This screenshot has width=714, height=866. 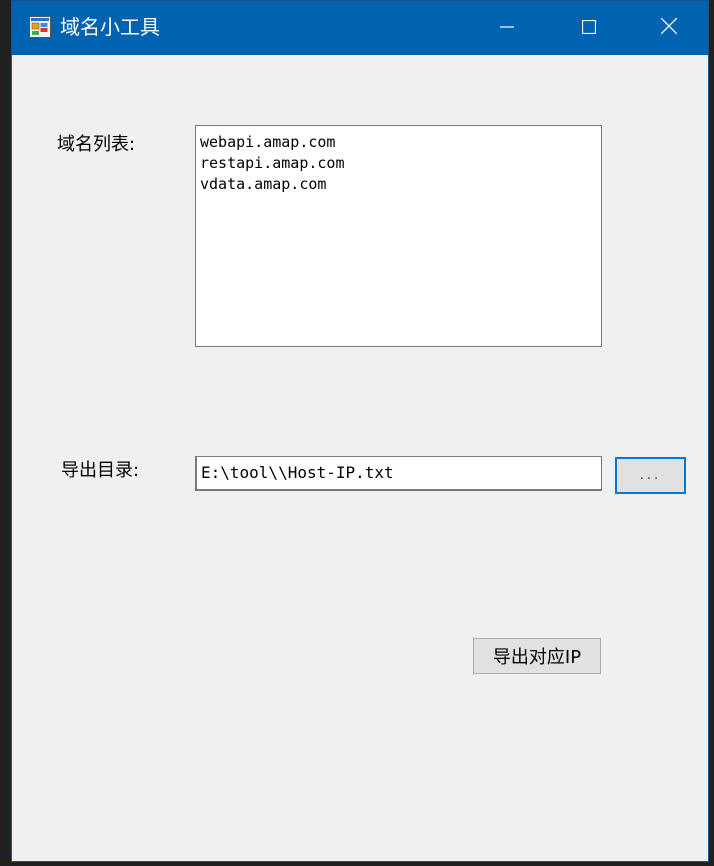 I want to click on maximize-icon, so click(x=589, y=28).